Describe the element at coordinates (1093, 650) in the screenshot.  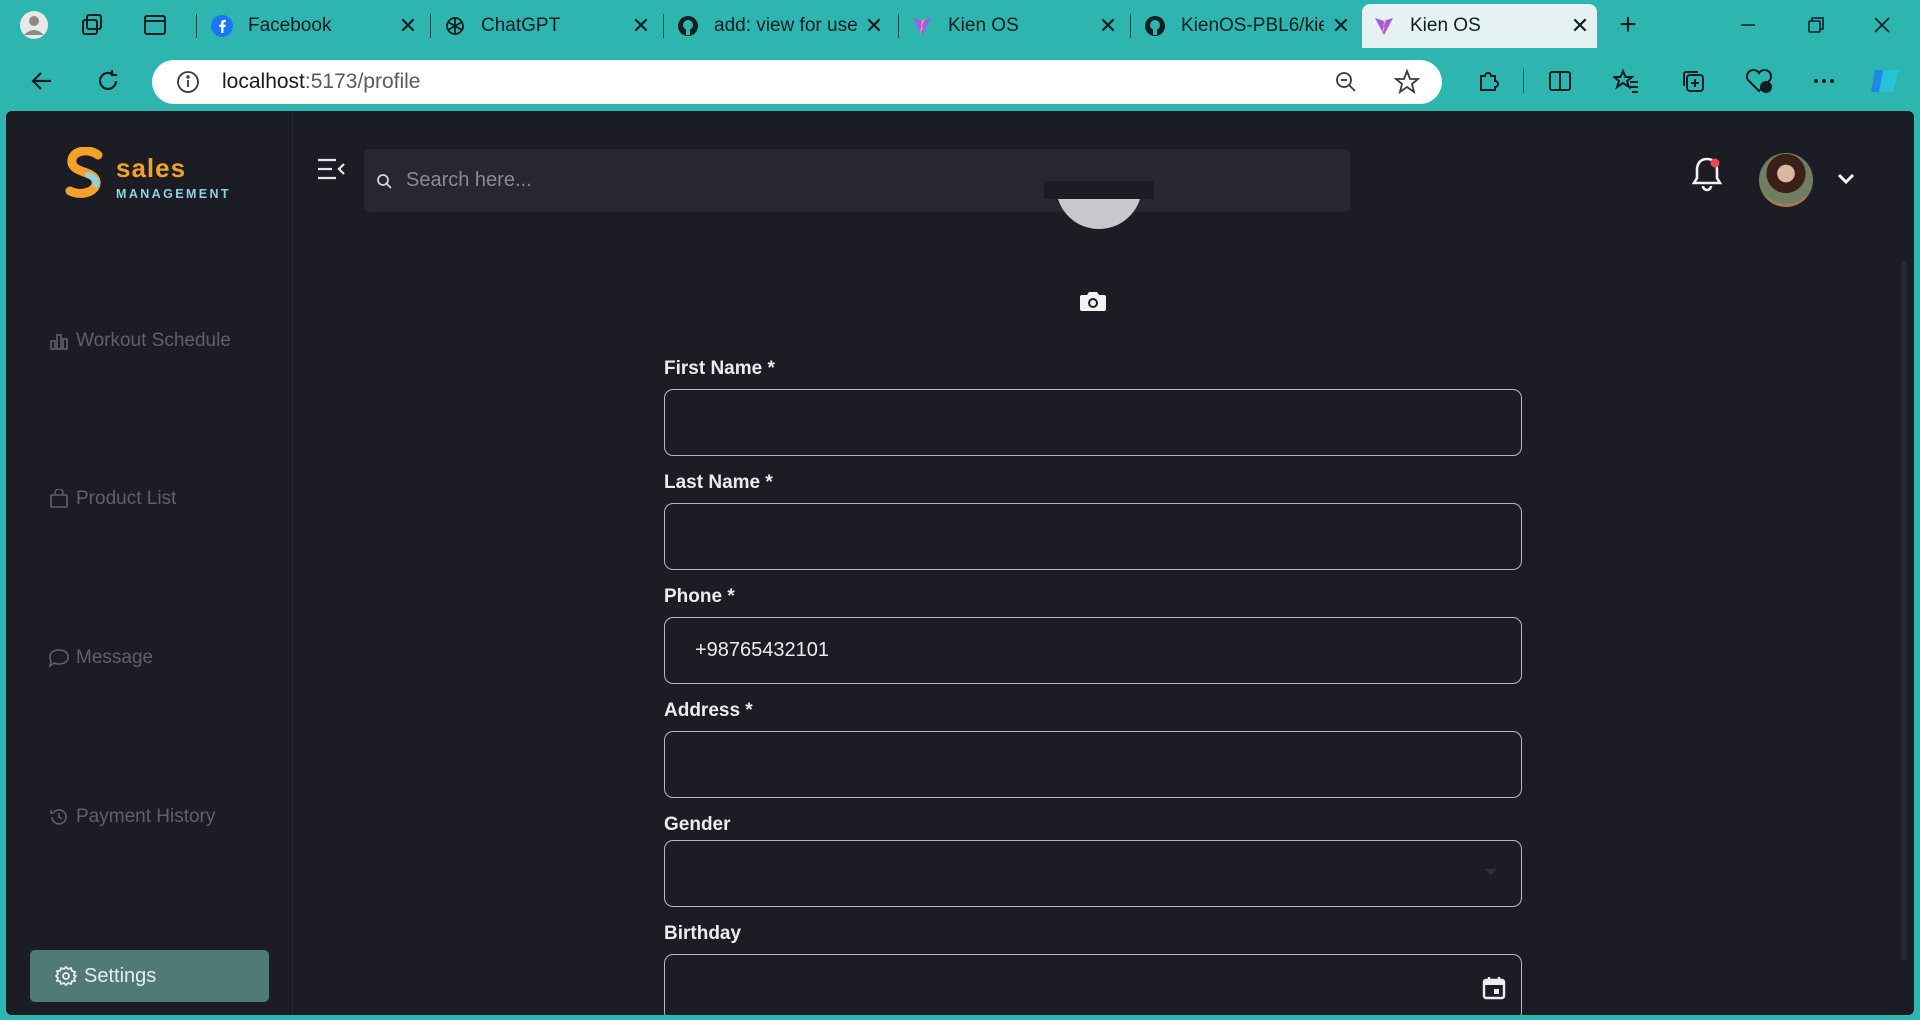
I see `phone-field: +98765432101` at that location.